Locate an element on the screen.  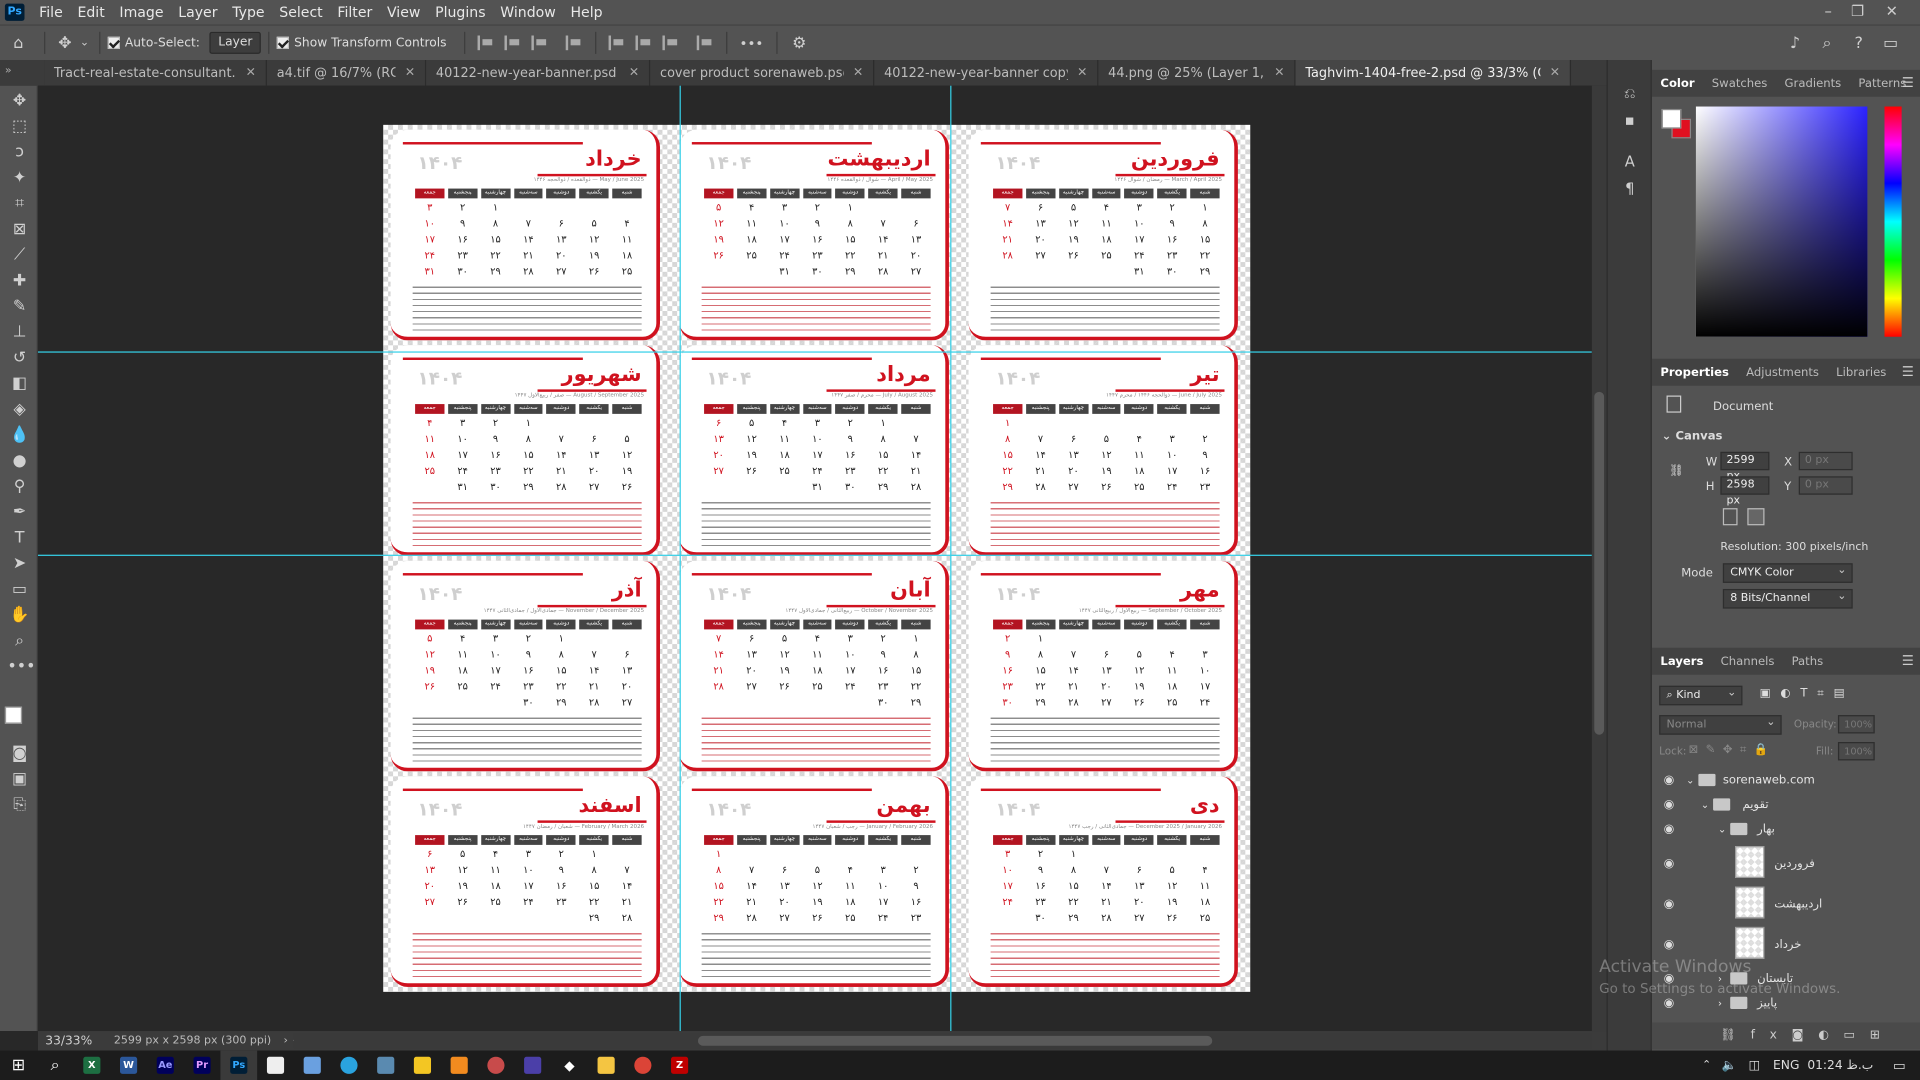
home-icon: ⌂ is located at coordinates (18, 43).